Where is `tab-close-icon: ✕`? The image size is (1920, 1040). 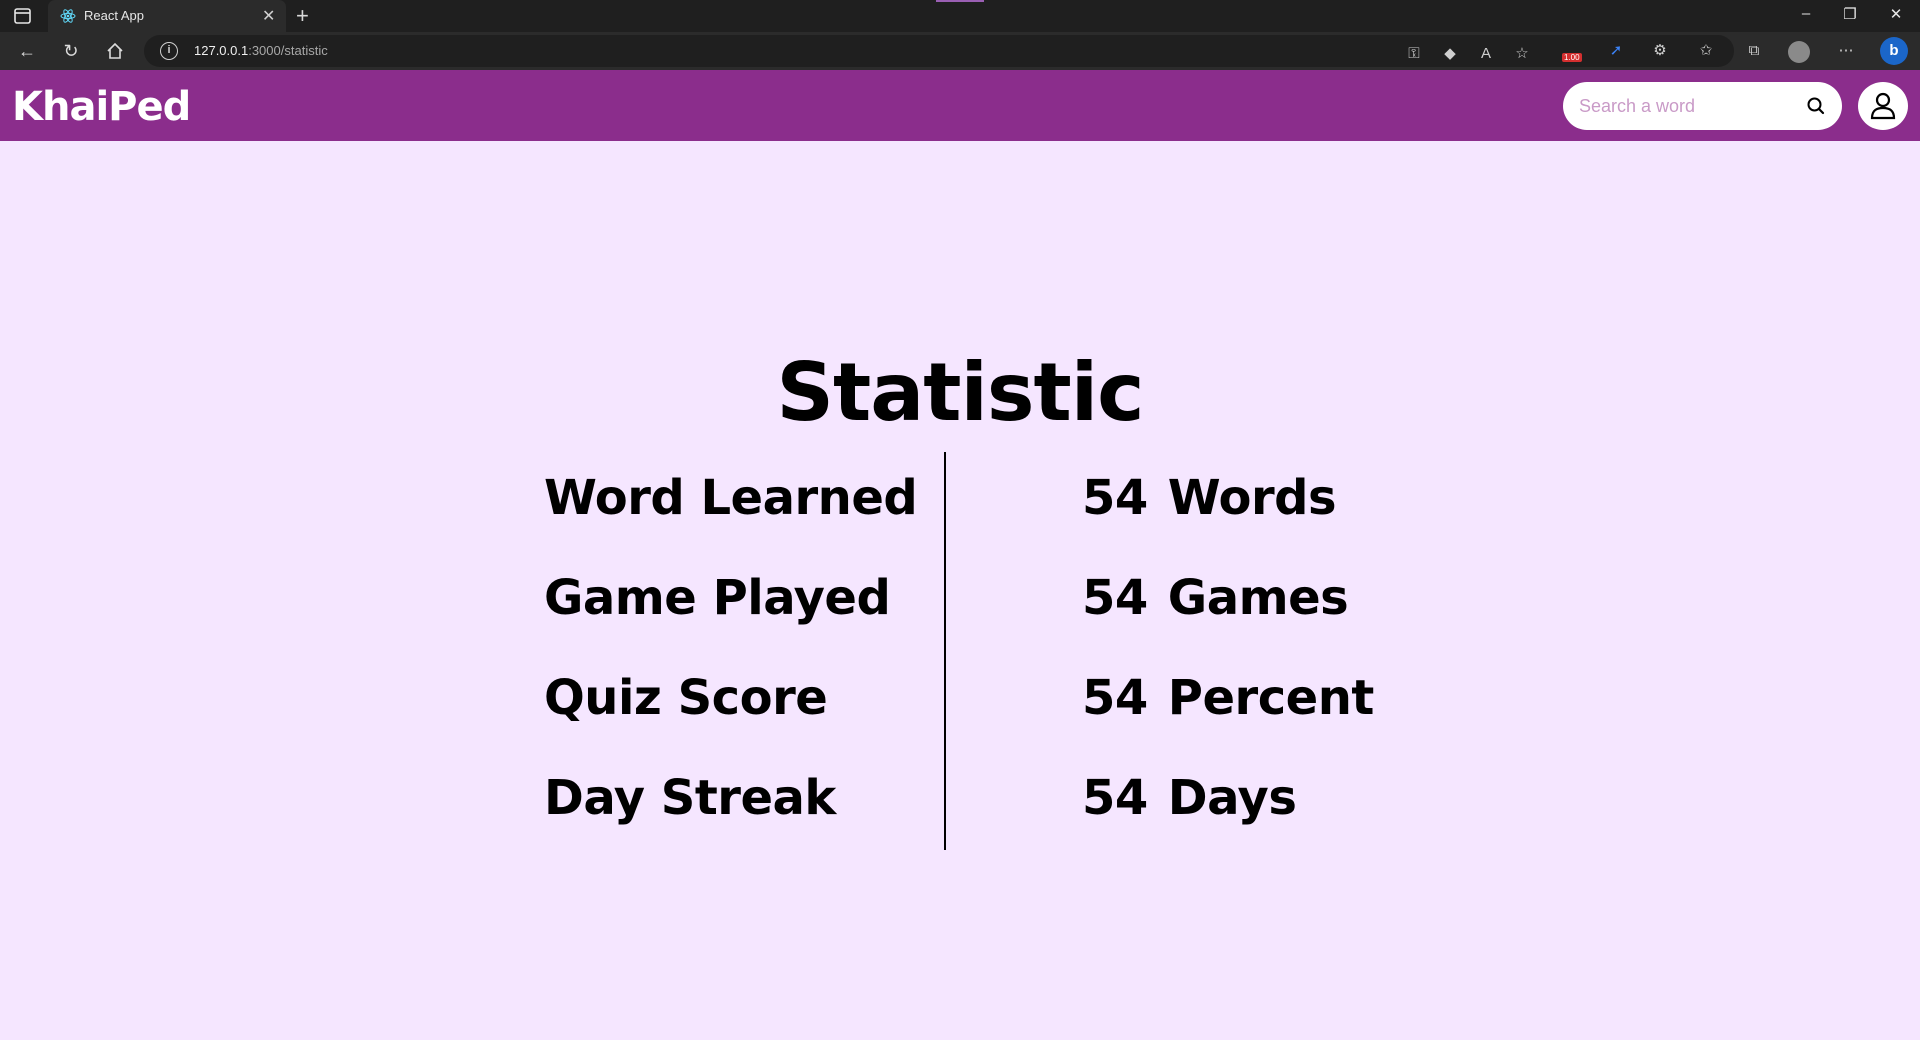 tab-close-icon: ✕ is located at coordinates (268, 16).